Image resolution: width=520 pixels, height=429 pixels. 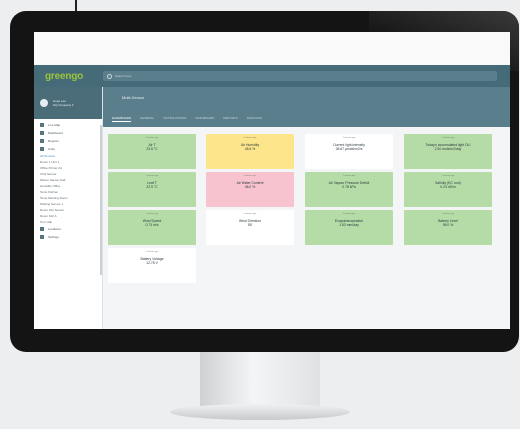 I want to click on sidebar-item-dashboard: Dashboard, so click(x=68, y=133).